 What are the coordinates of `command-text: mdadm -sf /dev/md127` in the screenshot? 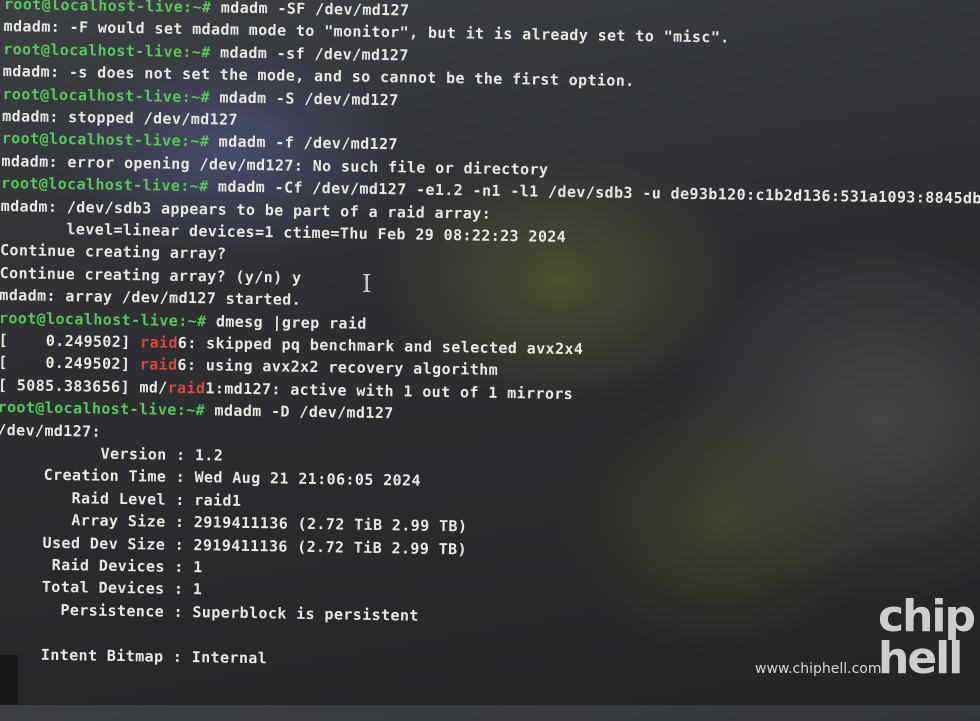 It's located at (309, 54).